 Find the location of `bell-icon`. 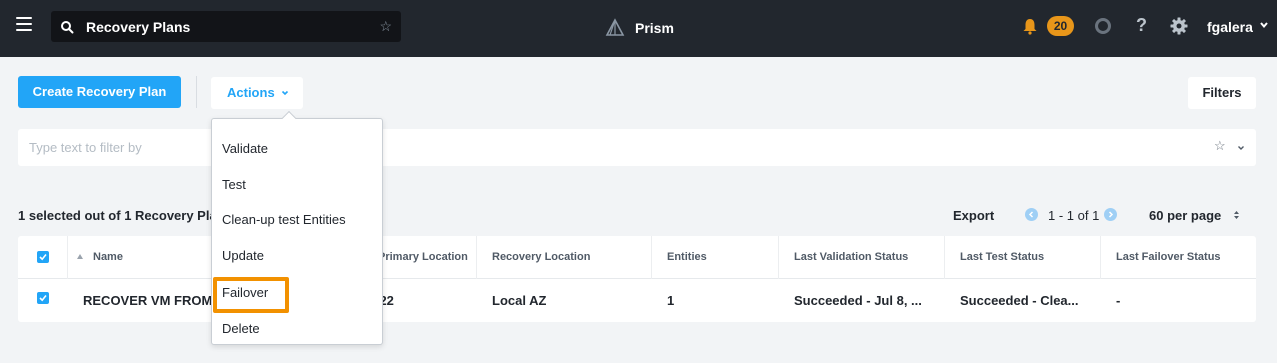

bell-icon is located at coordinates (1030, 26).